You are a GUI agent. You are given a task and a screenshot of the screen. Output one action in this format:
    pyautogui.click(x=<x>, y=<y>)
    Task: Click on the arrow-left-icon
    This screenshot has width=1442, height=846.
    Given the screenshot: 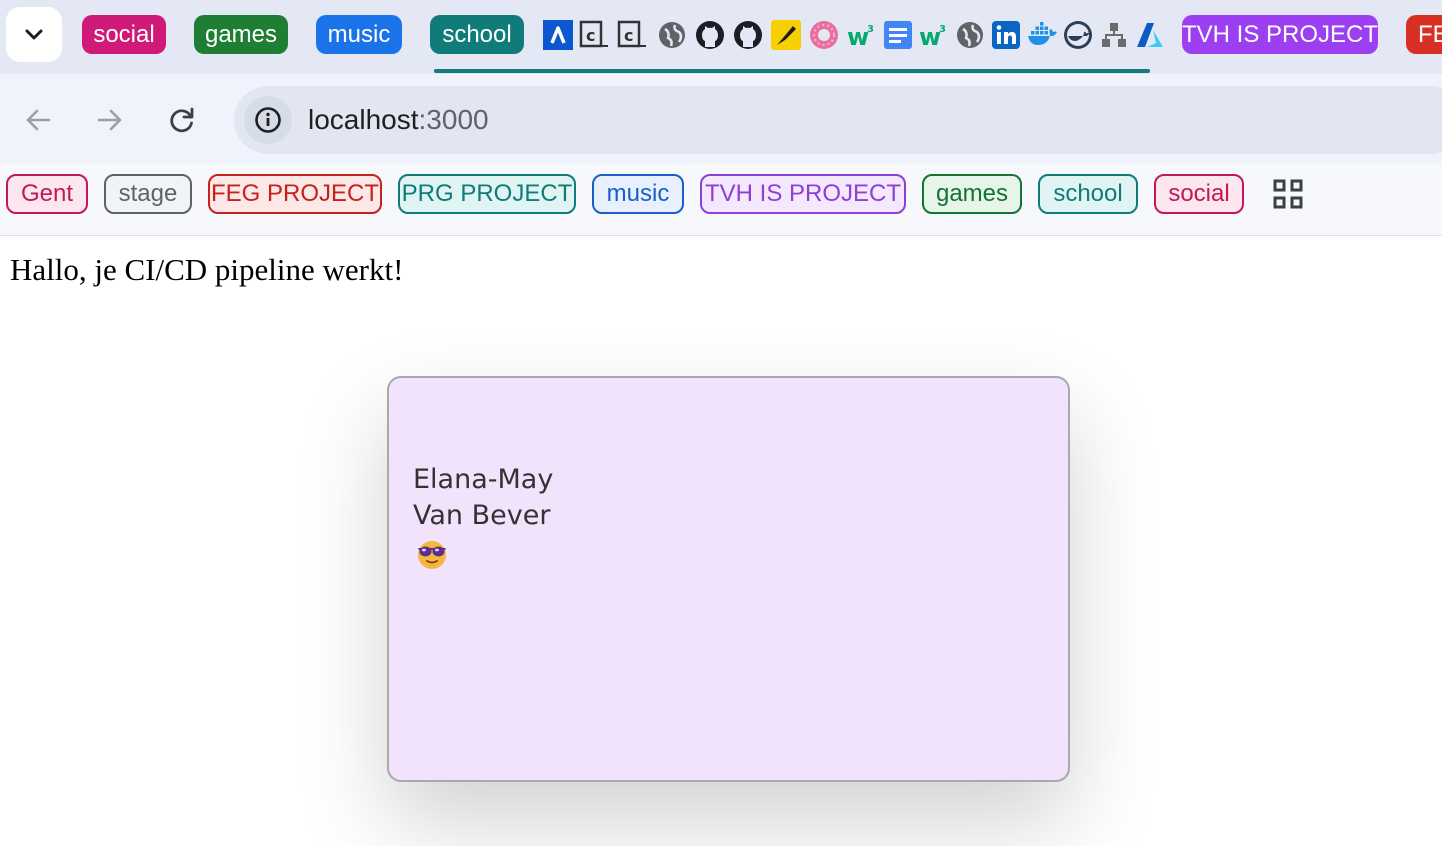 What is the action you would take?
    pyautogui.click(x=38, y=120)
    